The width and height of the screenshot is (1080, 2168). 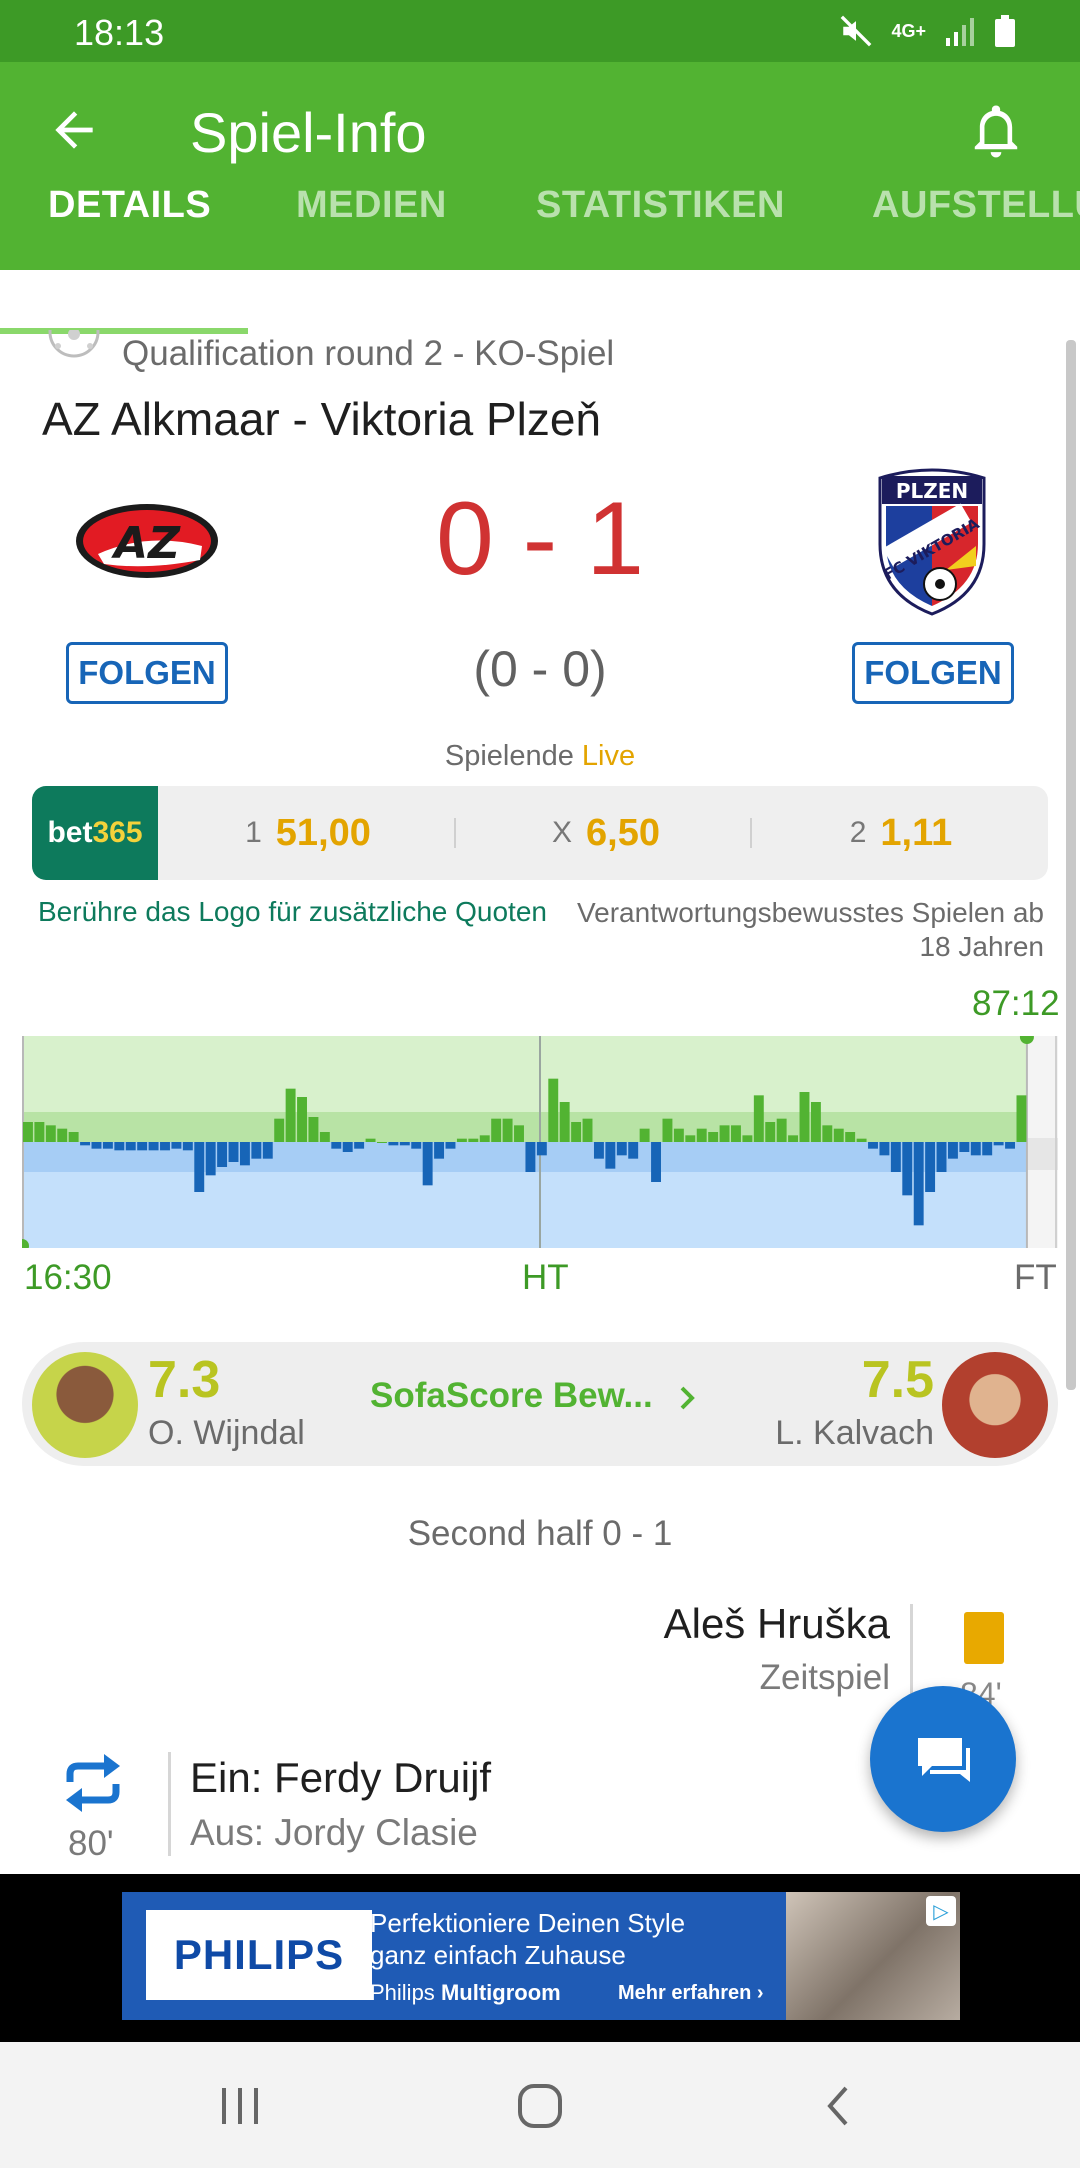 What do you see at coordinates (540, 669) in the screenshot?
I see `halftime-score: (0 - 0)` at bounding box center [540, 669].